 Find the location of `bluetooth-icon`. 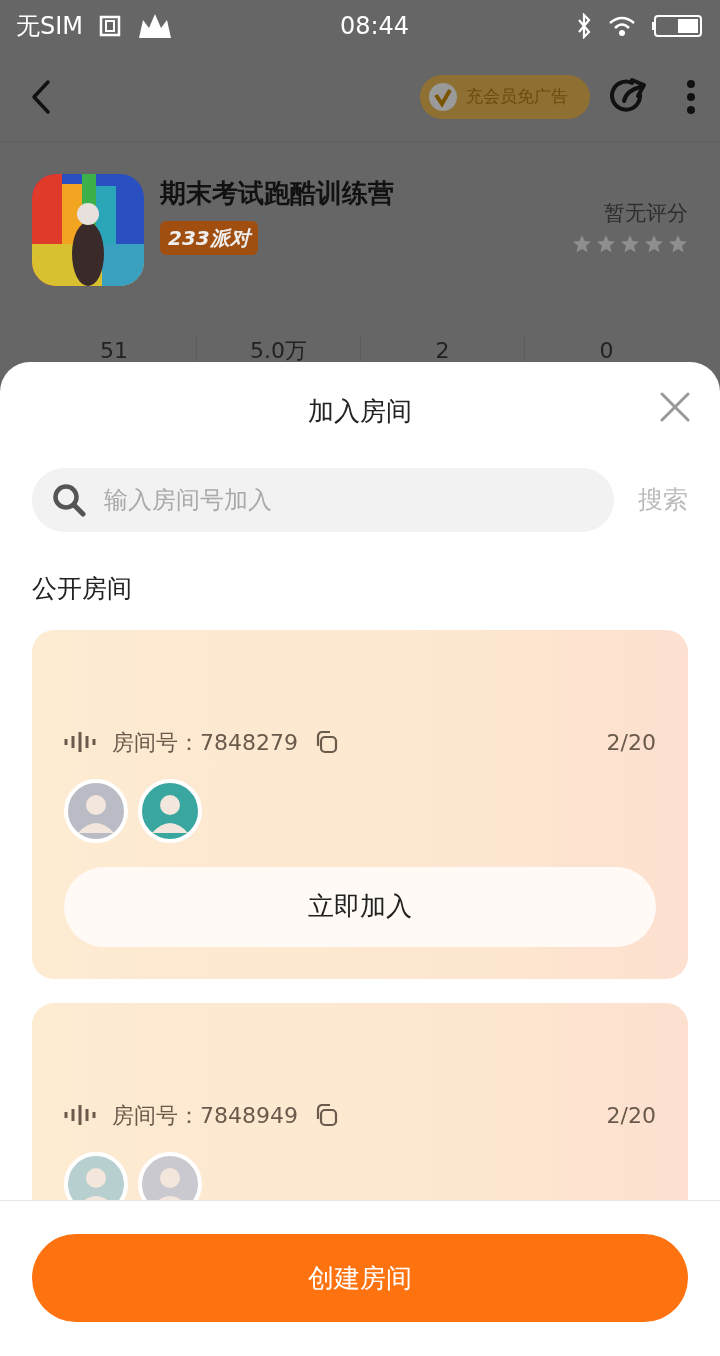

bluetooth-icon is located at coordinates (584, 26).